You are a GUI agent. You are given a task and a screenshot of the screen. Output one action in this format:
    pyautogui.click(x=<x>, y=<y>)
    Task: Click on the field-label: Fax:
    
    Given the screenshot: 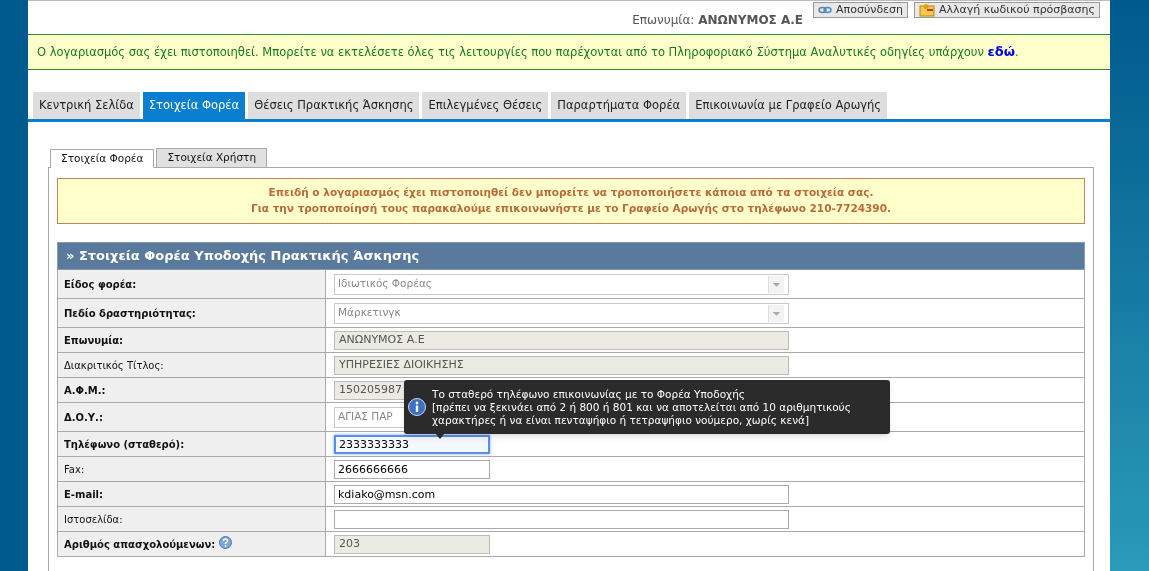 What is the action you would take?
    pyautogui.click(x=74, y=469)
    